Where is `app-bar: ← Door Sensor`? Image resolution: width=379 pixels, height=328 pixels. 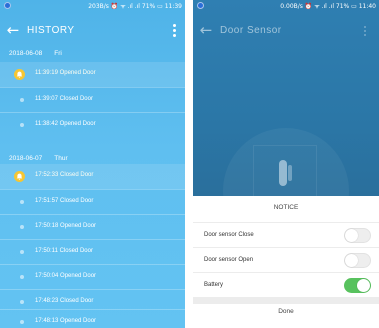 app-bar: ← Door Sensor is located at coordinates (286, 31).